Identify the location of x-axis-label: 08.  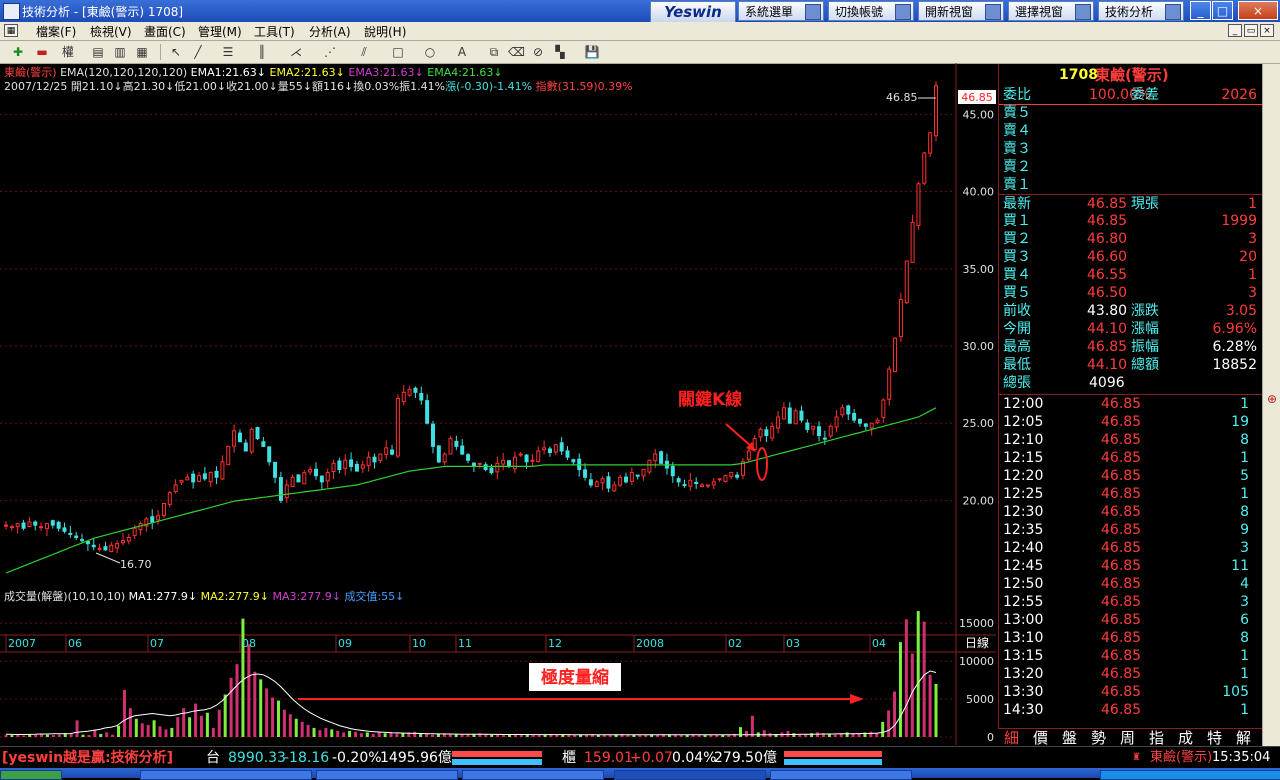
(249, 643).